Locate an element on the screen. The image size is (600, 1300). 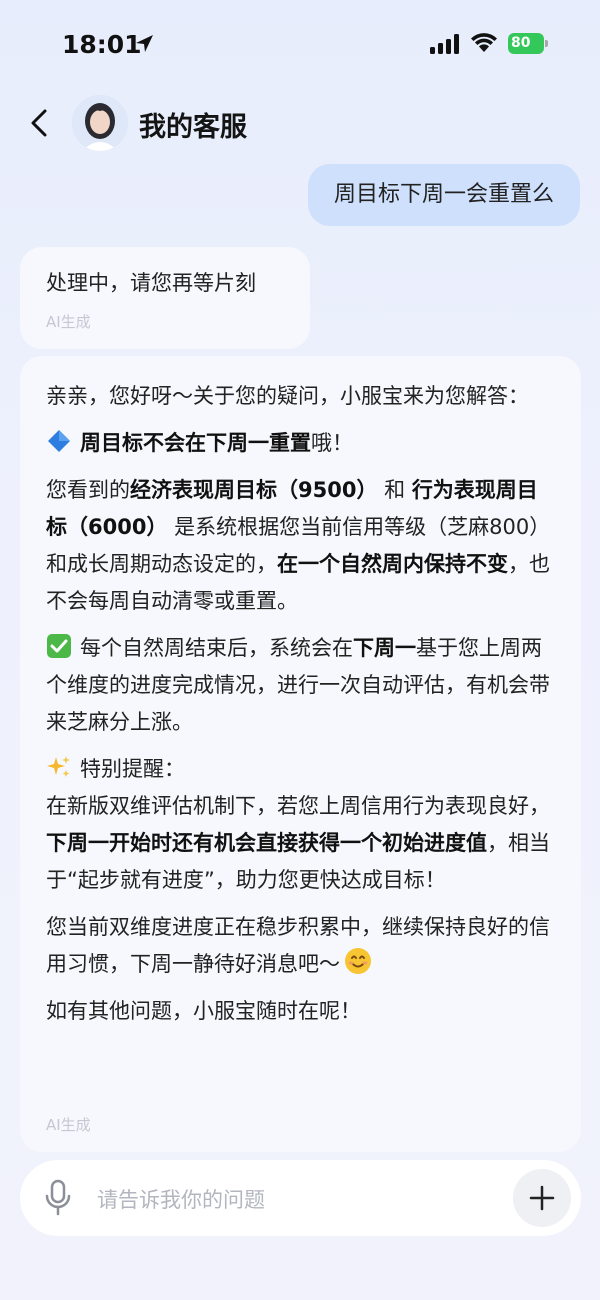
ai-message-bubble: 处理中，请您再等片刻 AI生成 is located at coordinates (165, 298).